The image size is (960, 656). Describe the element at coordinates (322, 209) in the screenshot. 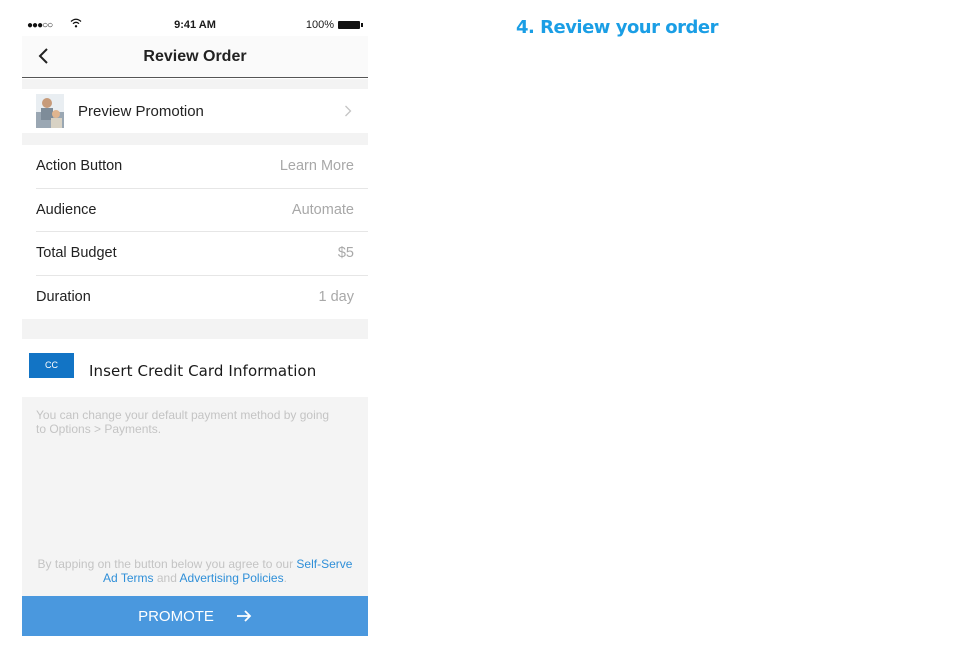

I see `detail-value: Automate` at that location.